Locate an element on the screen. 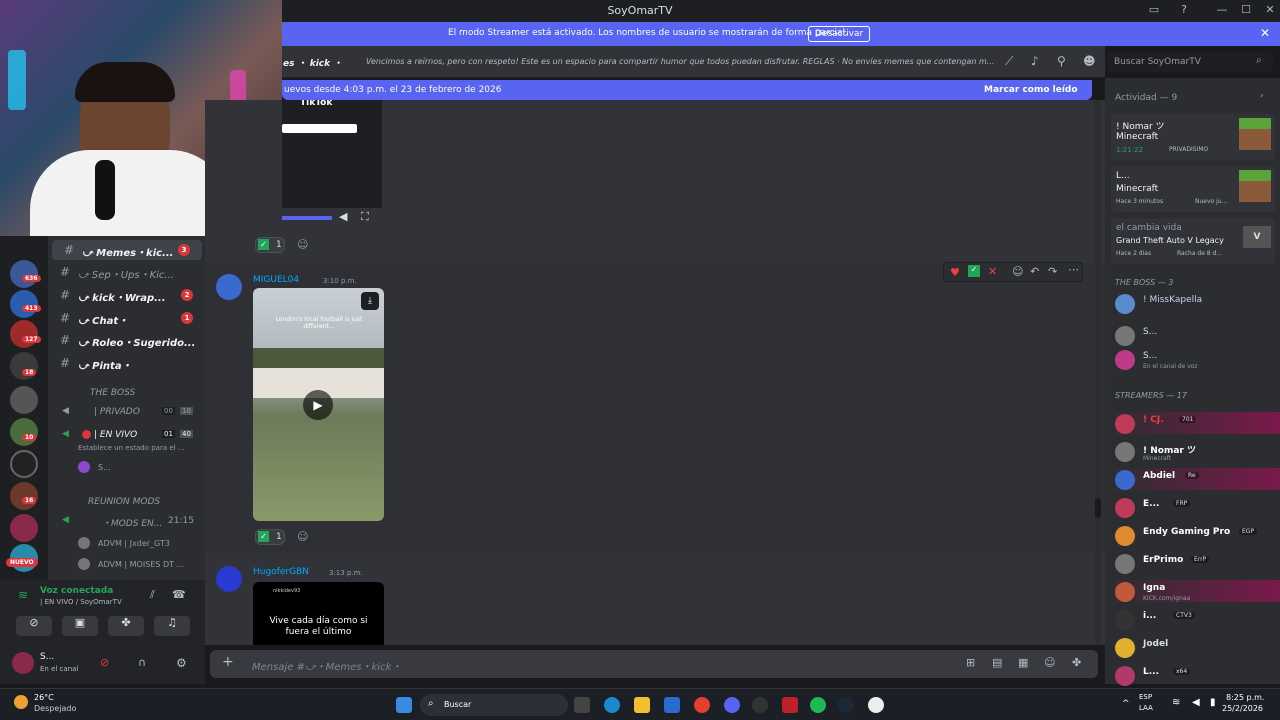  edge-icon is located at coordinates (612, 705).